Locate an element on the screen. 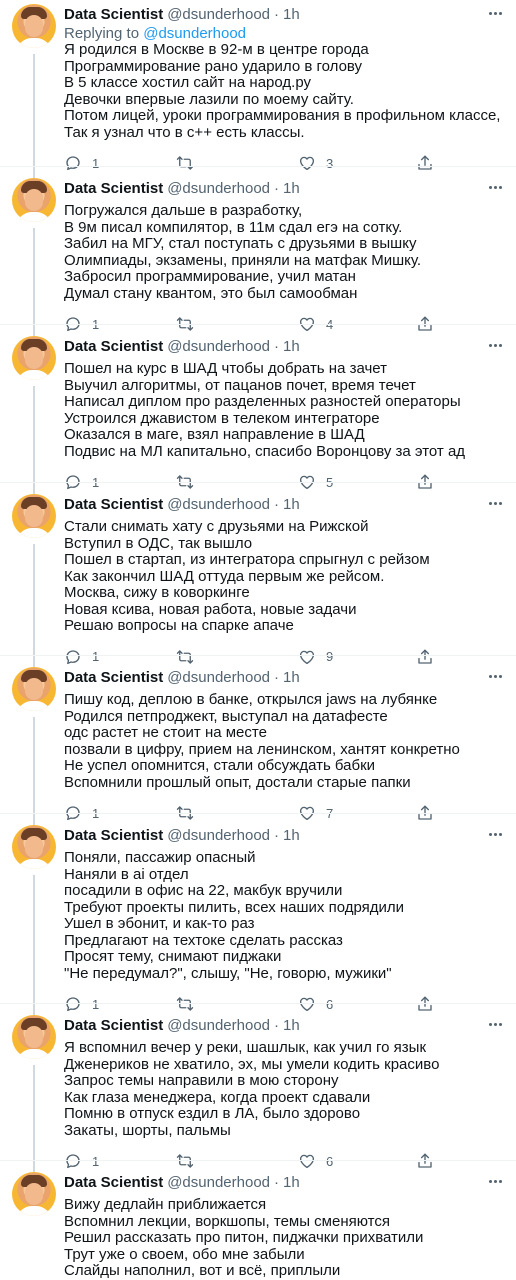  retweet-icon is located at coordinates (185, 657).